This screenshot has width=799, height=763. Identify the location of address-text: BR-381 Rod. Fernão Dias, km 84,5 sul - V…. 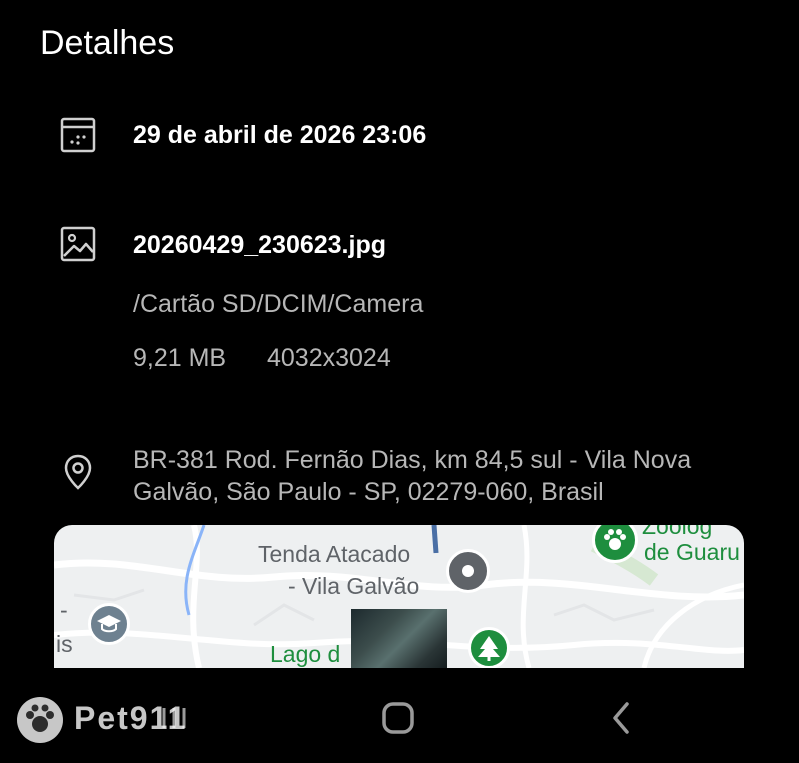
(412, 476).